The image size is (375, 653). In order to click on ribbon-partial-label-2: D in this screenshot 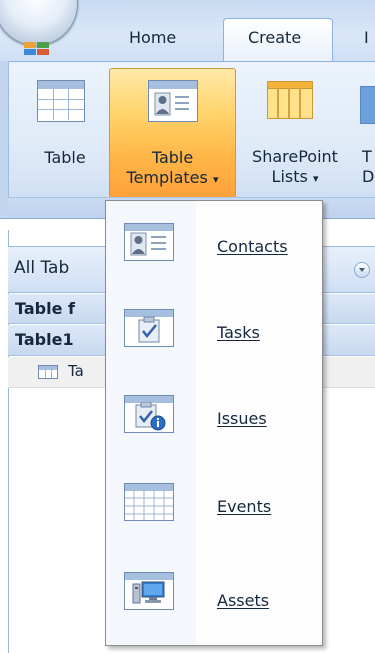, I will do `click(368, 176)`.